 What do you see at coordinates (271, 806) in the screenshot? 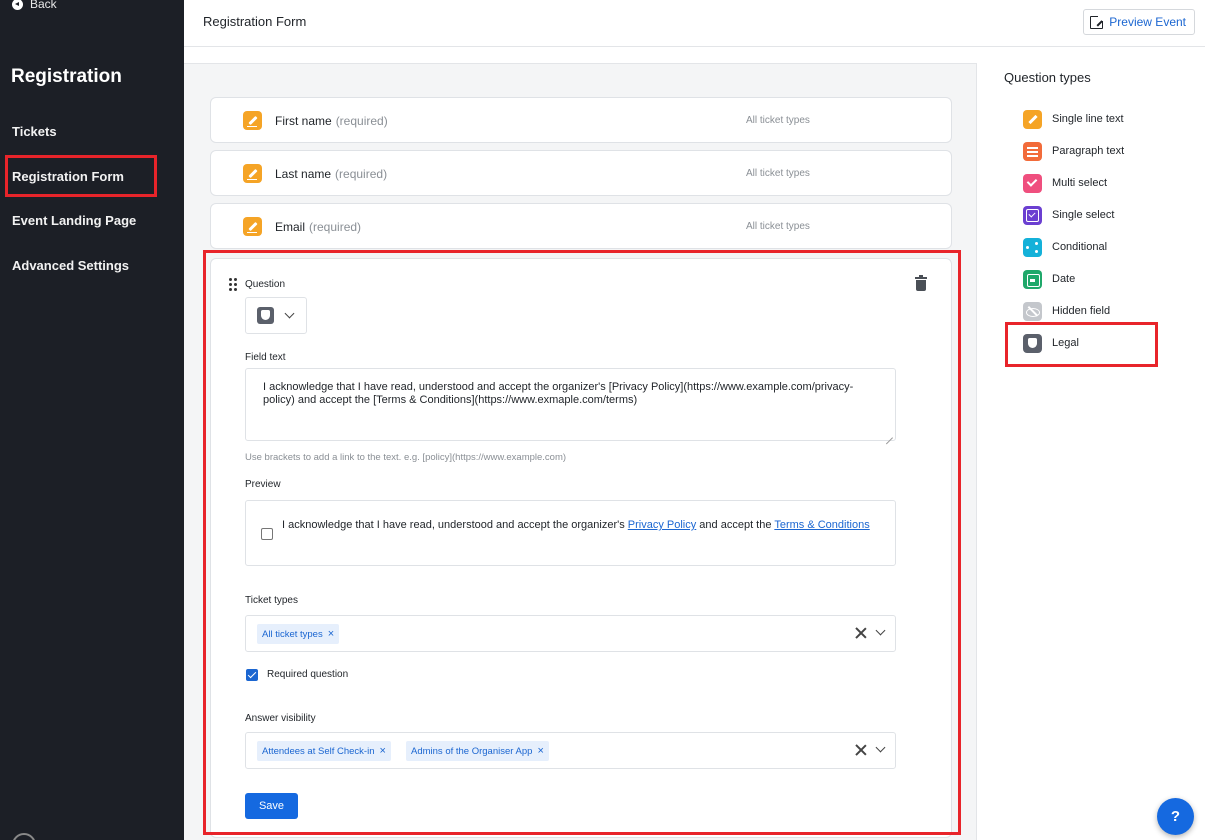
I see `save-button: Save` at bounding box center [271, 806].